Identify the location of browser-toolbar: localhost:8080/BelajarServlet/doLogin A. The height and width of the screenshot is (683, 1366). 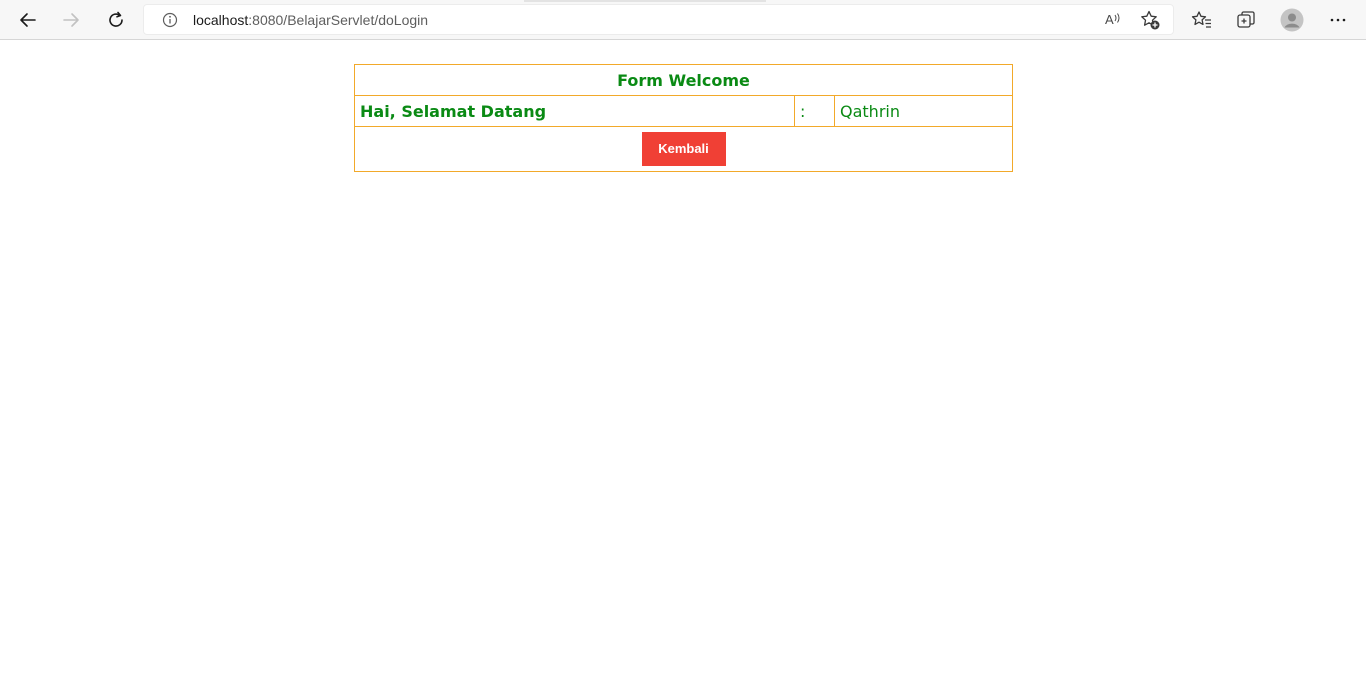
(683, 20).